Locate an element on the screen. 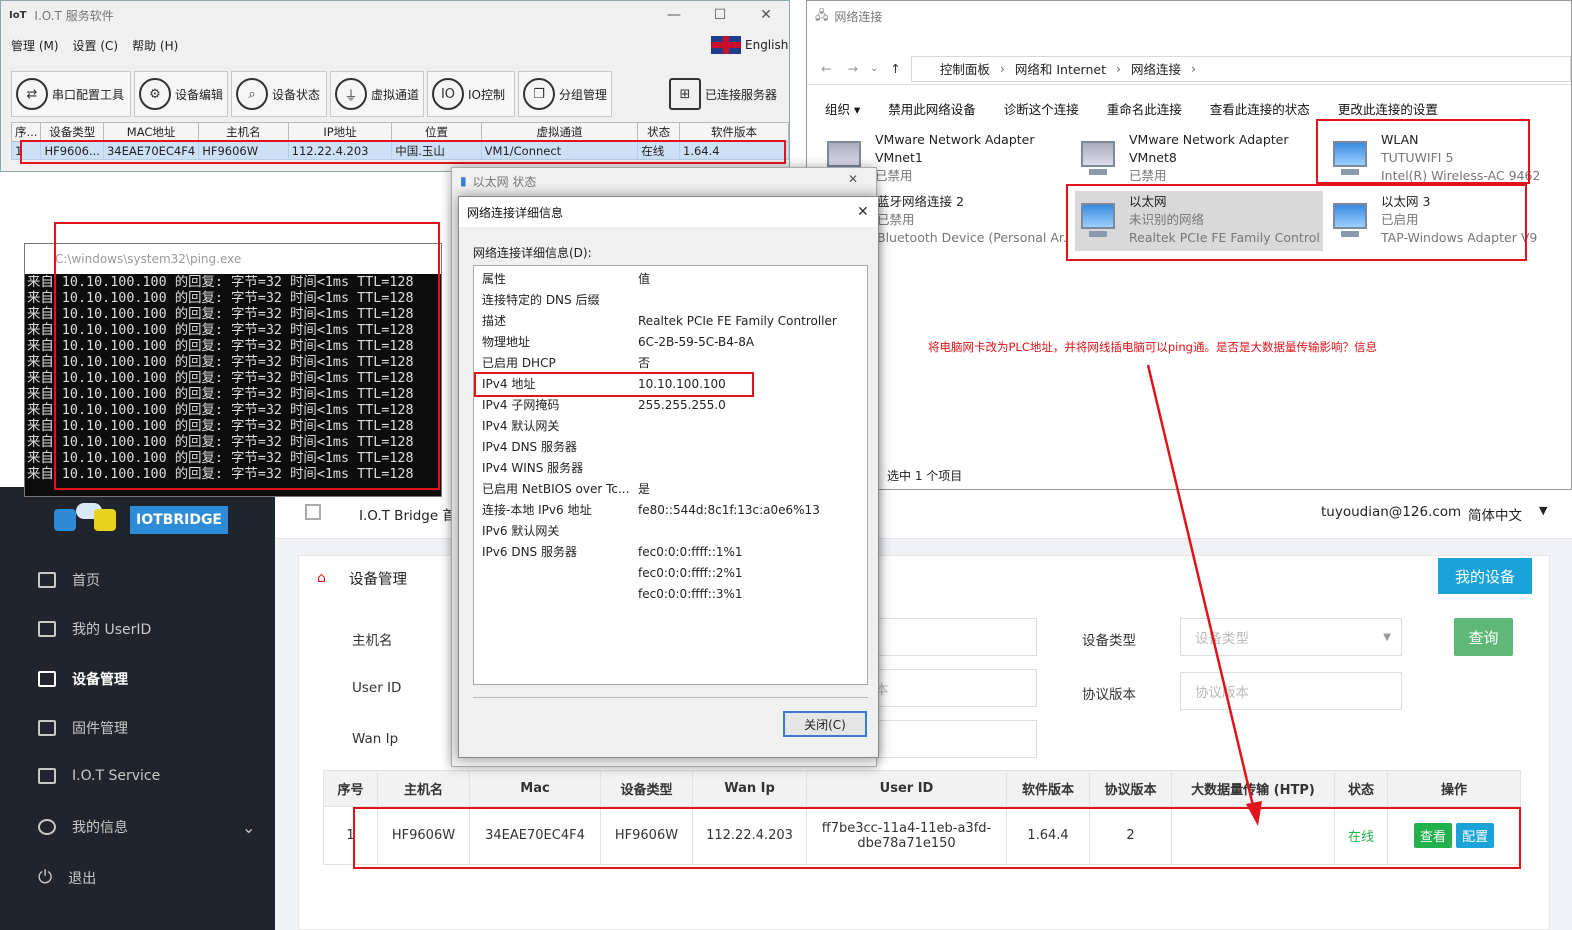  adapter-status: 已禁用 is located at coordinates (896, 219).